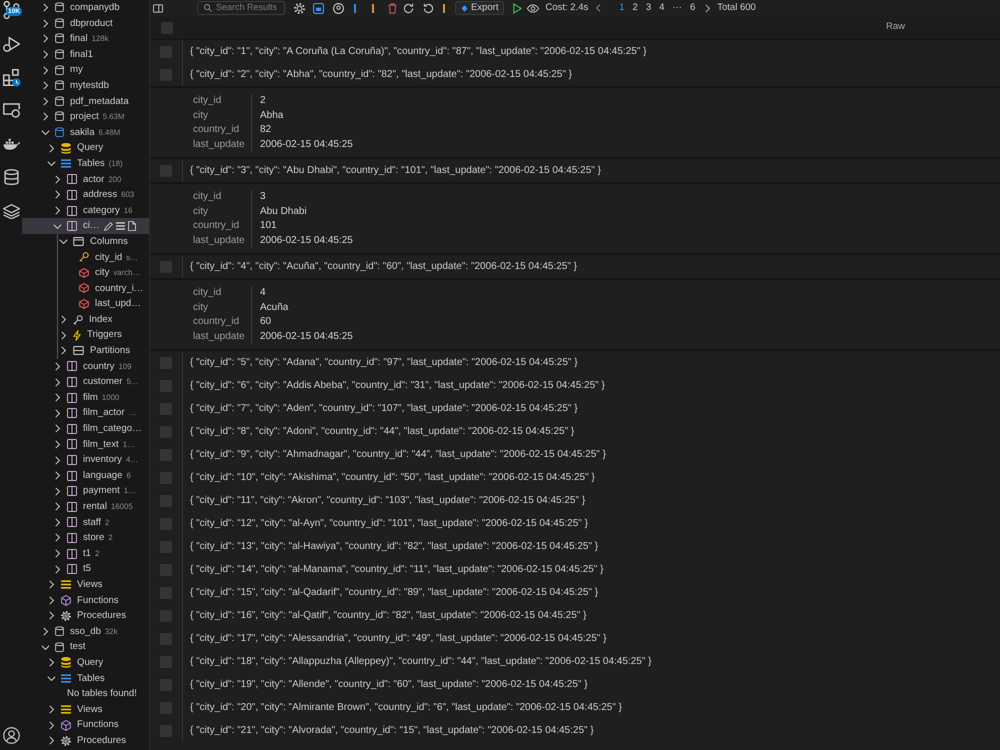 Image resolution: width=1000 pixels, height=750 pixels. What do you see at coordinates (108, 226) in the screenshot?
I see `pencil-icon` at bounding box center [108, 226].